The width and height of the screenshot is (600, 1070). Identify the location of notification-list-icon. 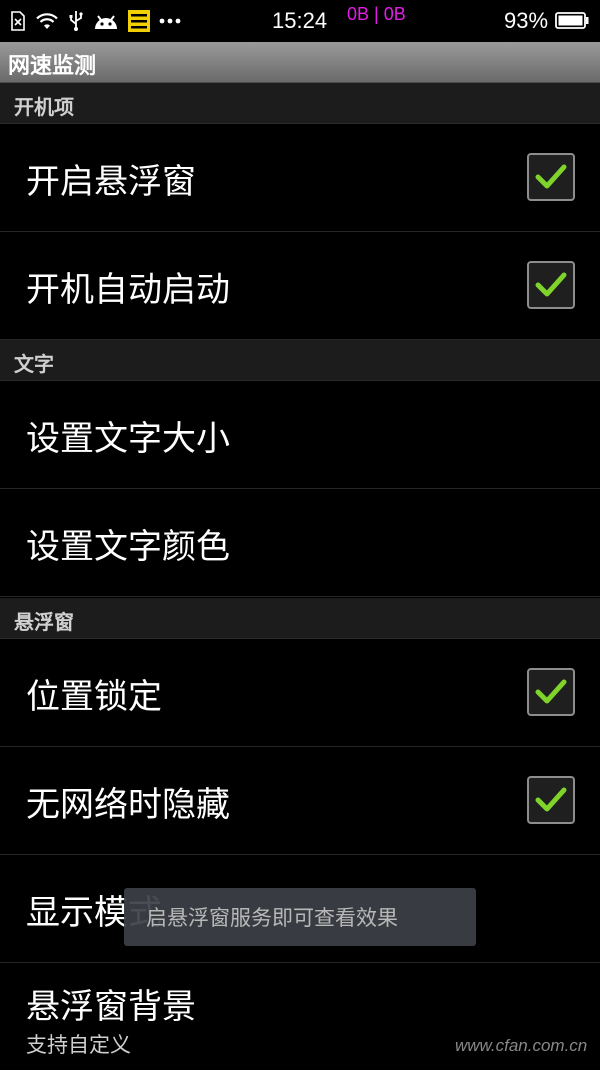
(139, 21).